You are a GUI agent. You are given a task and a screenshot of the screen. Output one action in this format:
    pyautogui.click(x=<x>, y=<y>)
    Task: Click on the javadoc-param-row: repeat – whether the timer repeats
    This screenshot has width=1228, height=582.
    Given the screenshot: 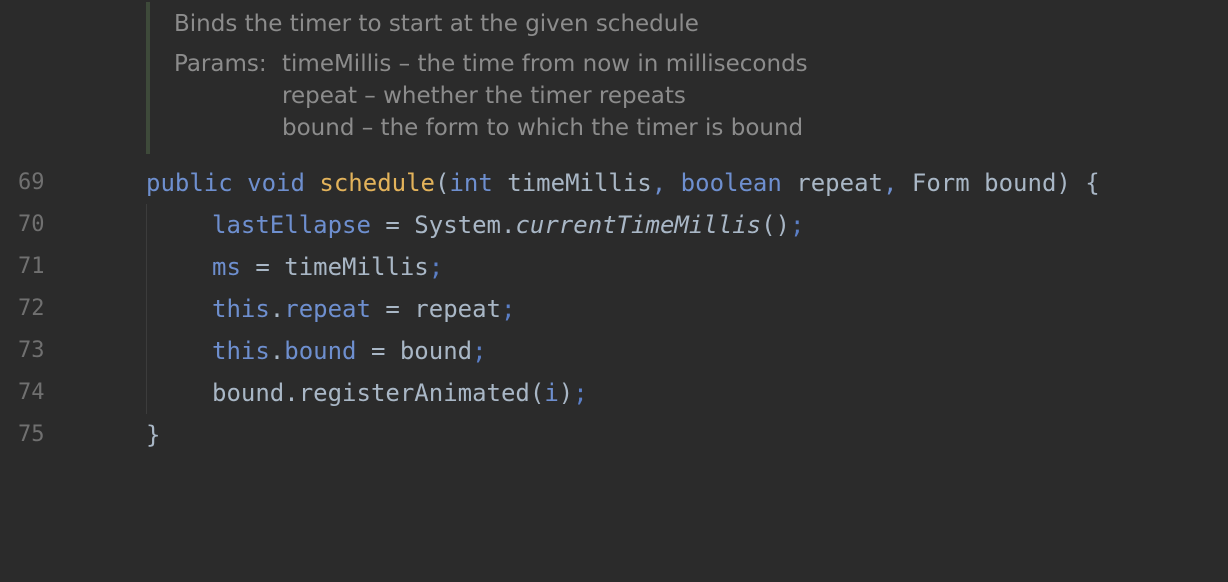 What is the action you would take?
    pyautogui.click(x=491, y=96)
    